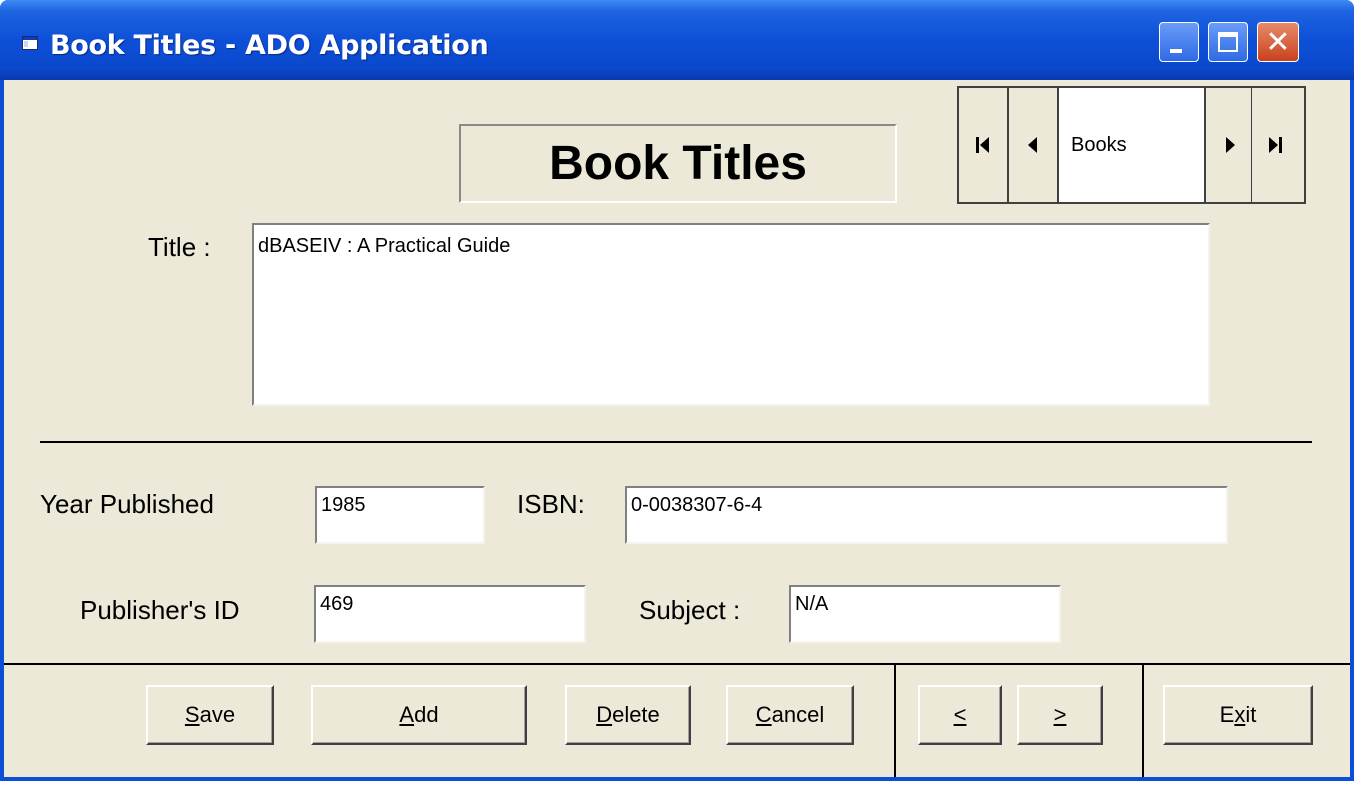 Image resolution: width=1360 pixels, height=787 pixels. What do you see at coordinates (30, 43) in the screenshot?
I see `app-window-icon` at bounding box center [30, 43].